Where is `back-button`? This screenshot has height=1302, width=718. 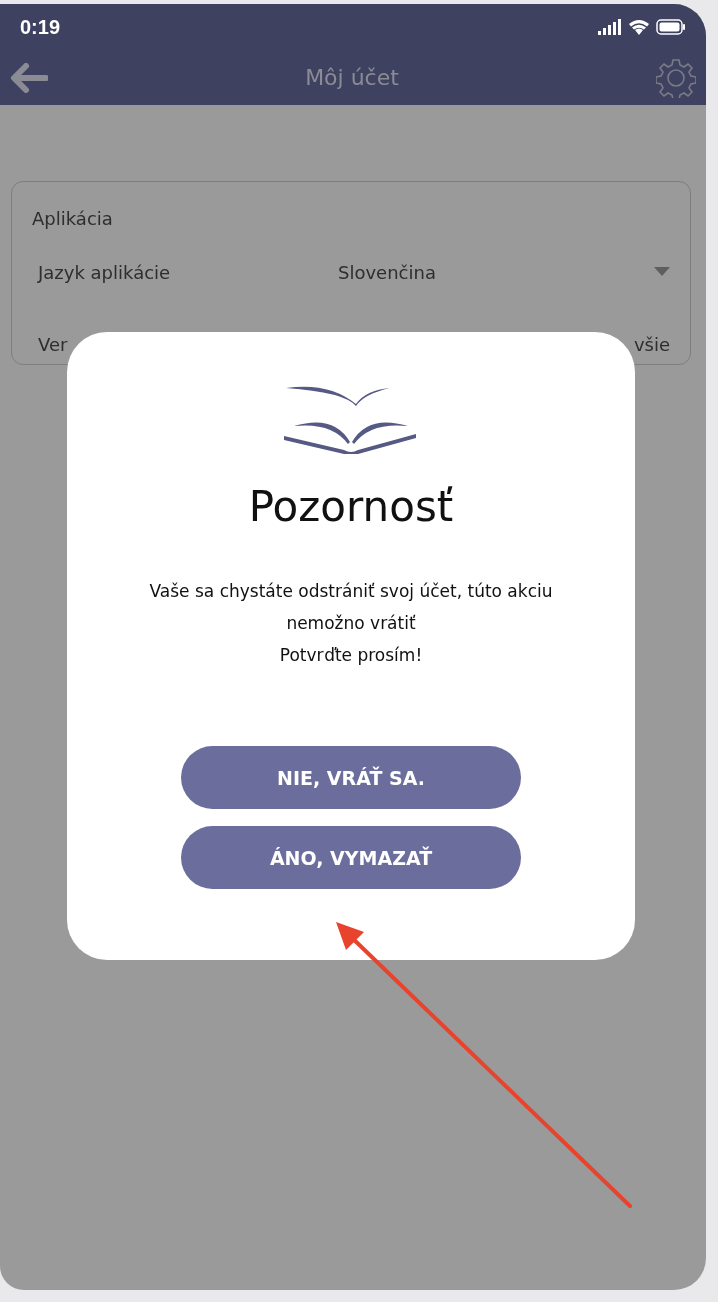
back-button is located at coordinates (29, 77).